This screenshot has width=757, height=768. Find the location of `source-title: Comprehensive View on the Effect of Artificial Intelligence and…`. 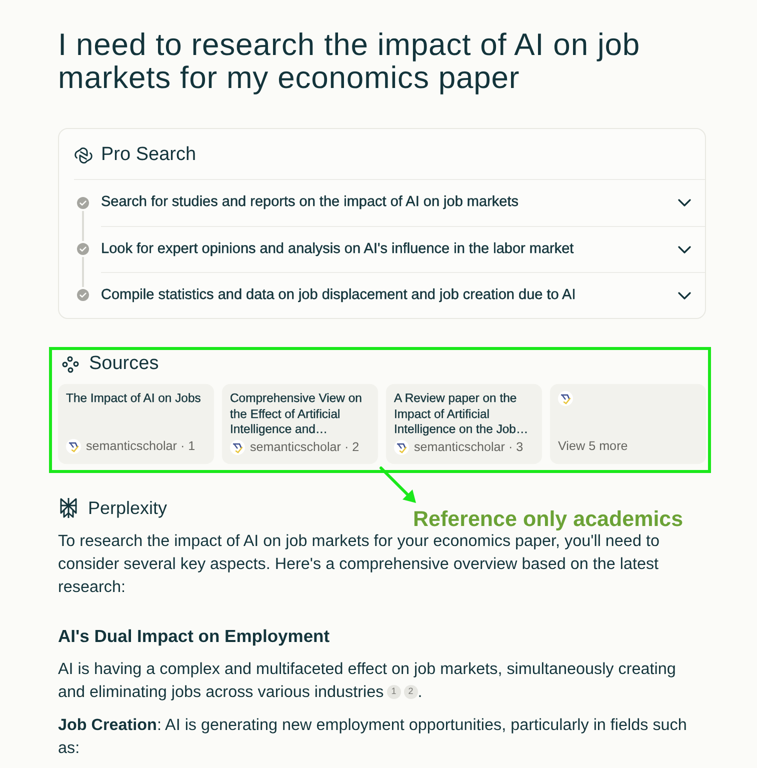

source-title: Comprehensive View on the Effect of Artificial Intelligence and… is located at coordinates (296, 414).